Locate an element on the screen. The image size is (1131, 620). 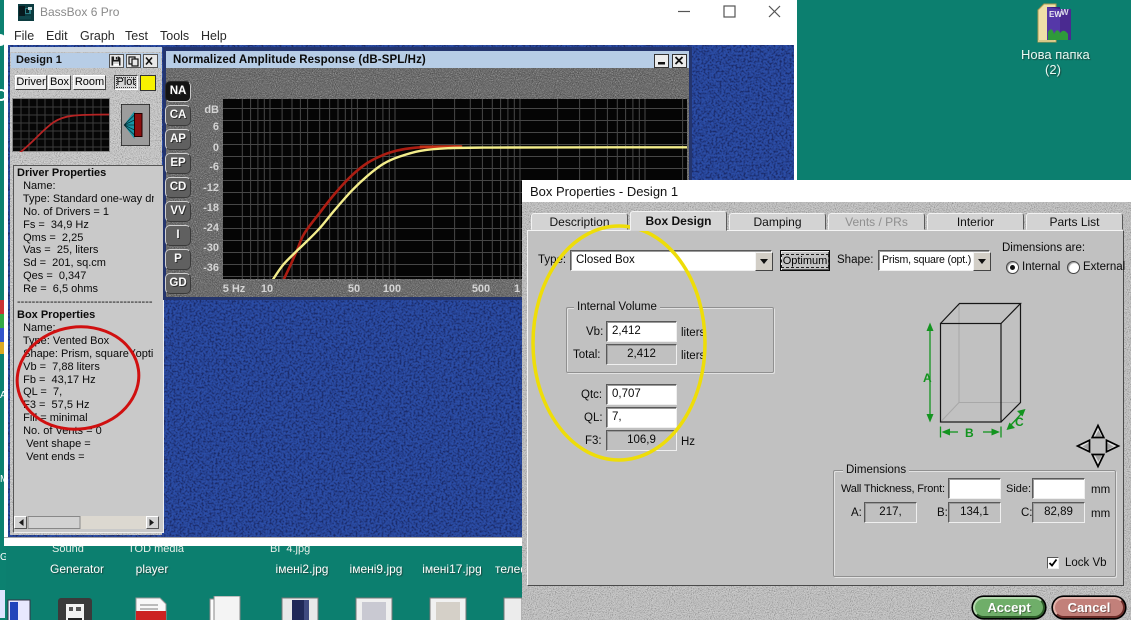
svg-text: W is located at coordinates (1065, 12).